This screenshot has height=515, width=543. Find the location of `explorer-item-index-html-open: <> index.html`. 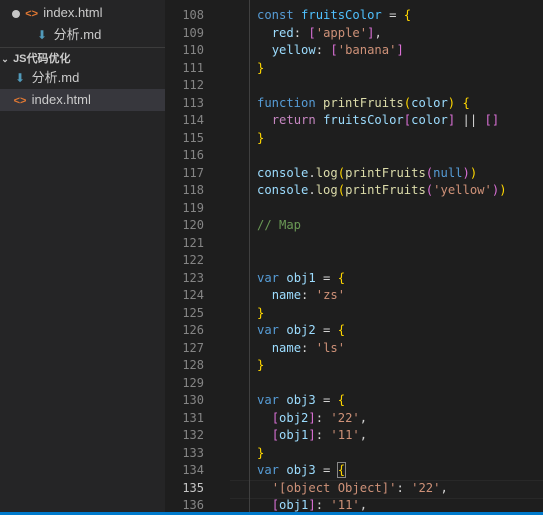

explorer-item-index-html-open: <> index.html is located at coordinates (82, 13).